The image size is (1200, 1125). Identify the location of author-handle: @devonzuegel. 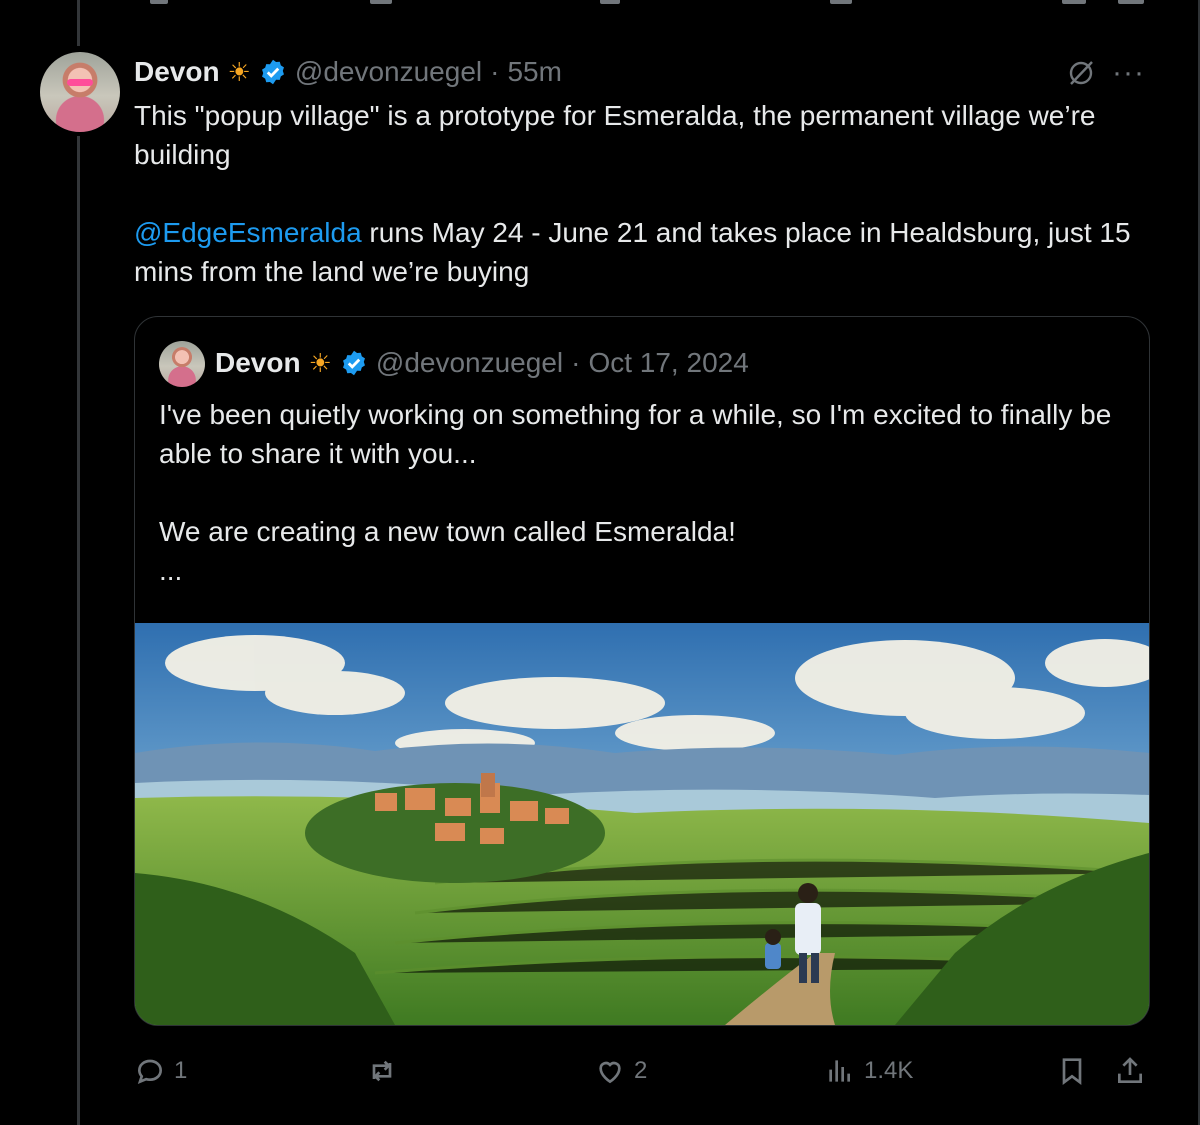
(388, 72).